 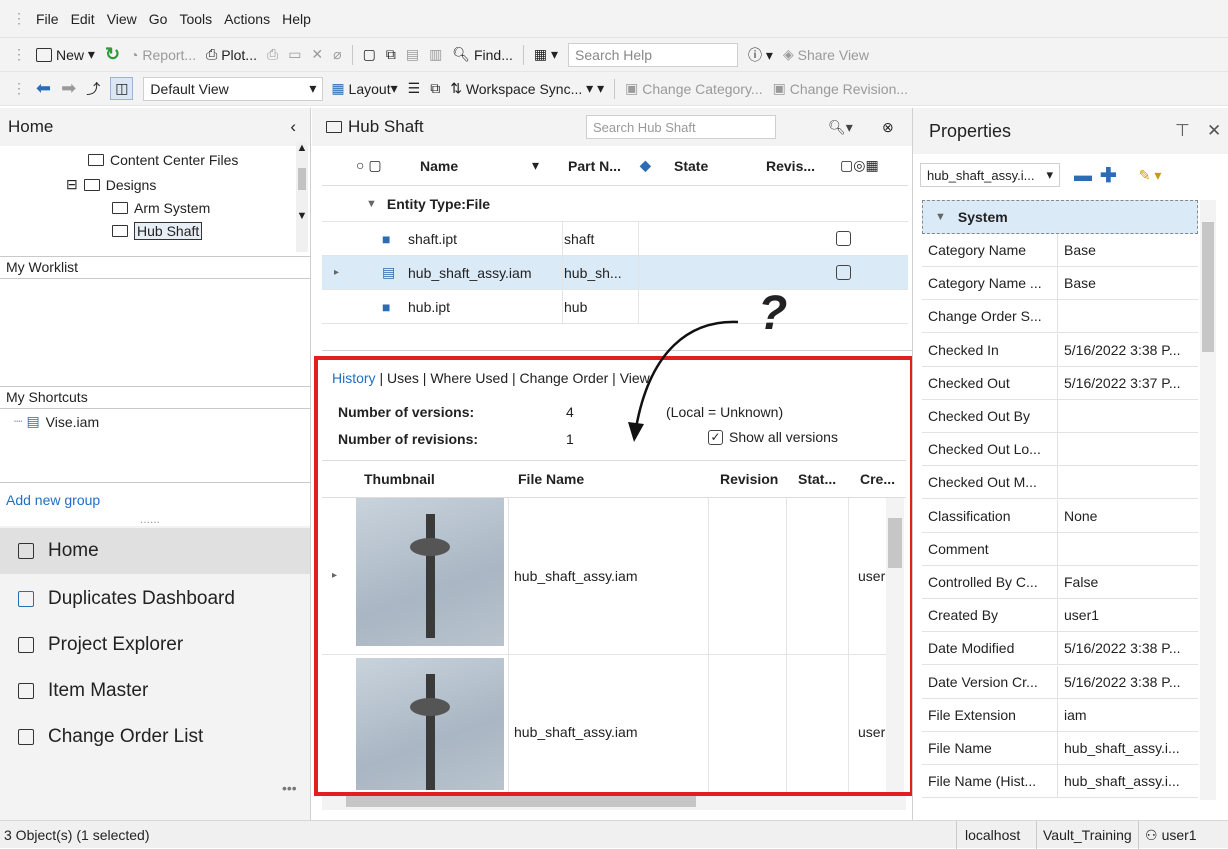 I want to click on menu-view: View, so click(x=122, y=19).